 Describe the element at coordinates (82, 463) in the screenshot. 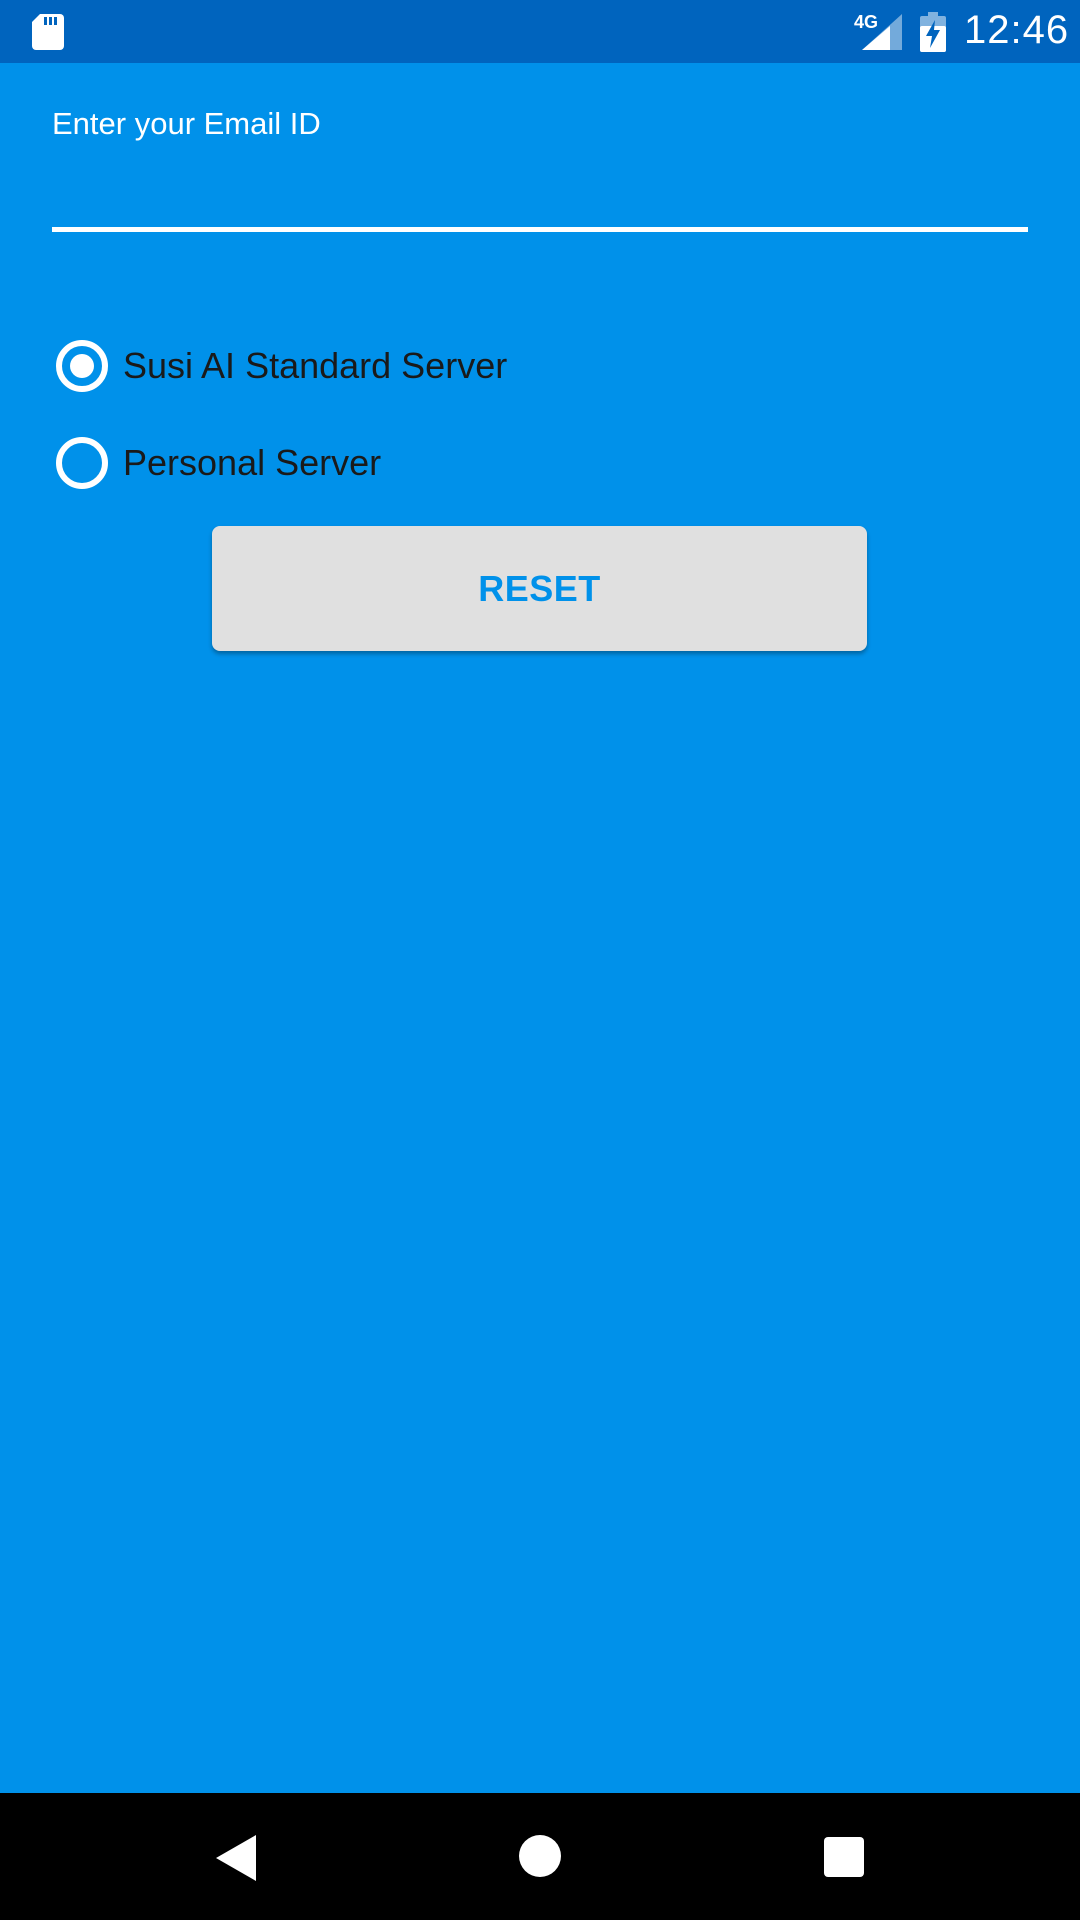

I see `radio-unselected-icon` at that location.